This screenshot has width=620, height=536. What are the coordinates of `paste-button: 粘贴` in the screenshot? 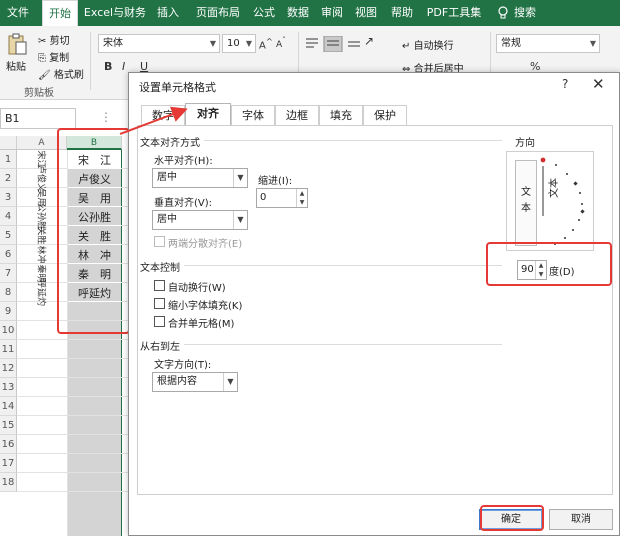 It's located at (16, 65).